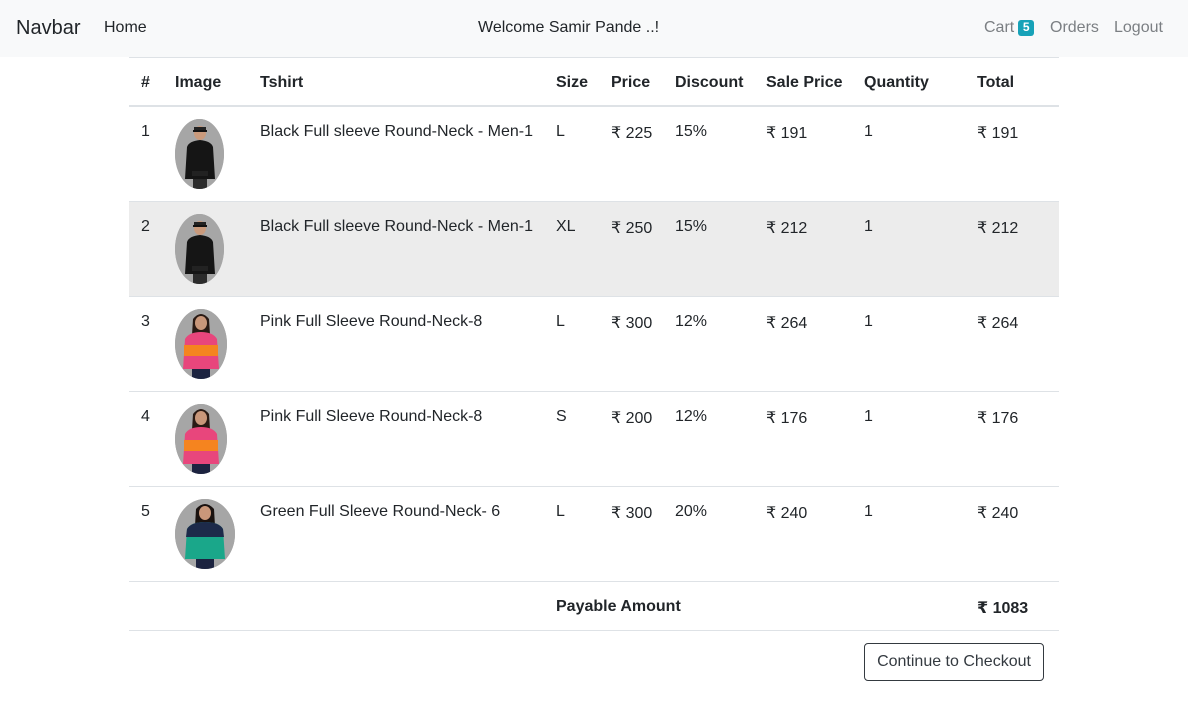 The image size is (1188, 709). What do you see at coordinates (787, 323) in the screenshot?
I see `product-sale-price: ₹ 264` at bounding box center [787, 323].